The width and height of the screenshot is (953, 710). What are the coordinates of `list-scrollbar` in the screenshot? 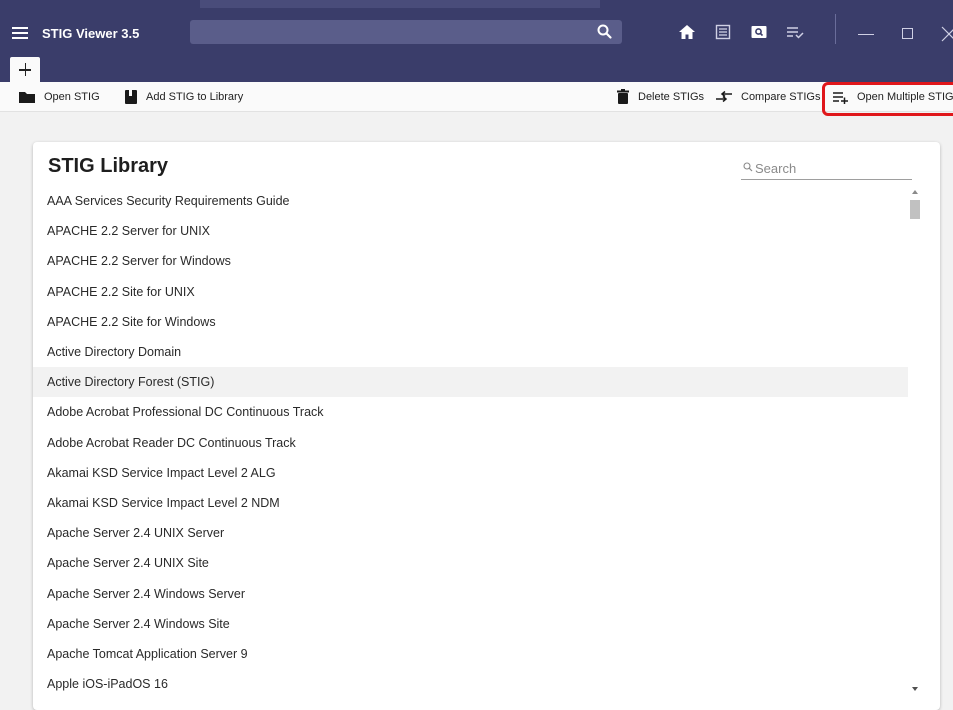 It's located at (916, 440).